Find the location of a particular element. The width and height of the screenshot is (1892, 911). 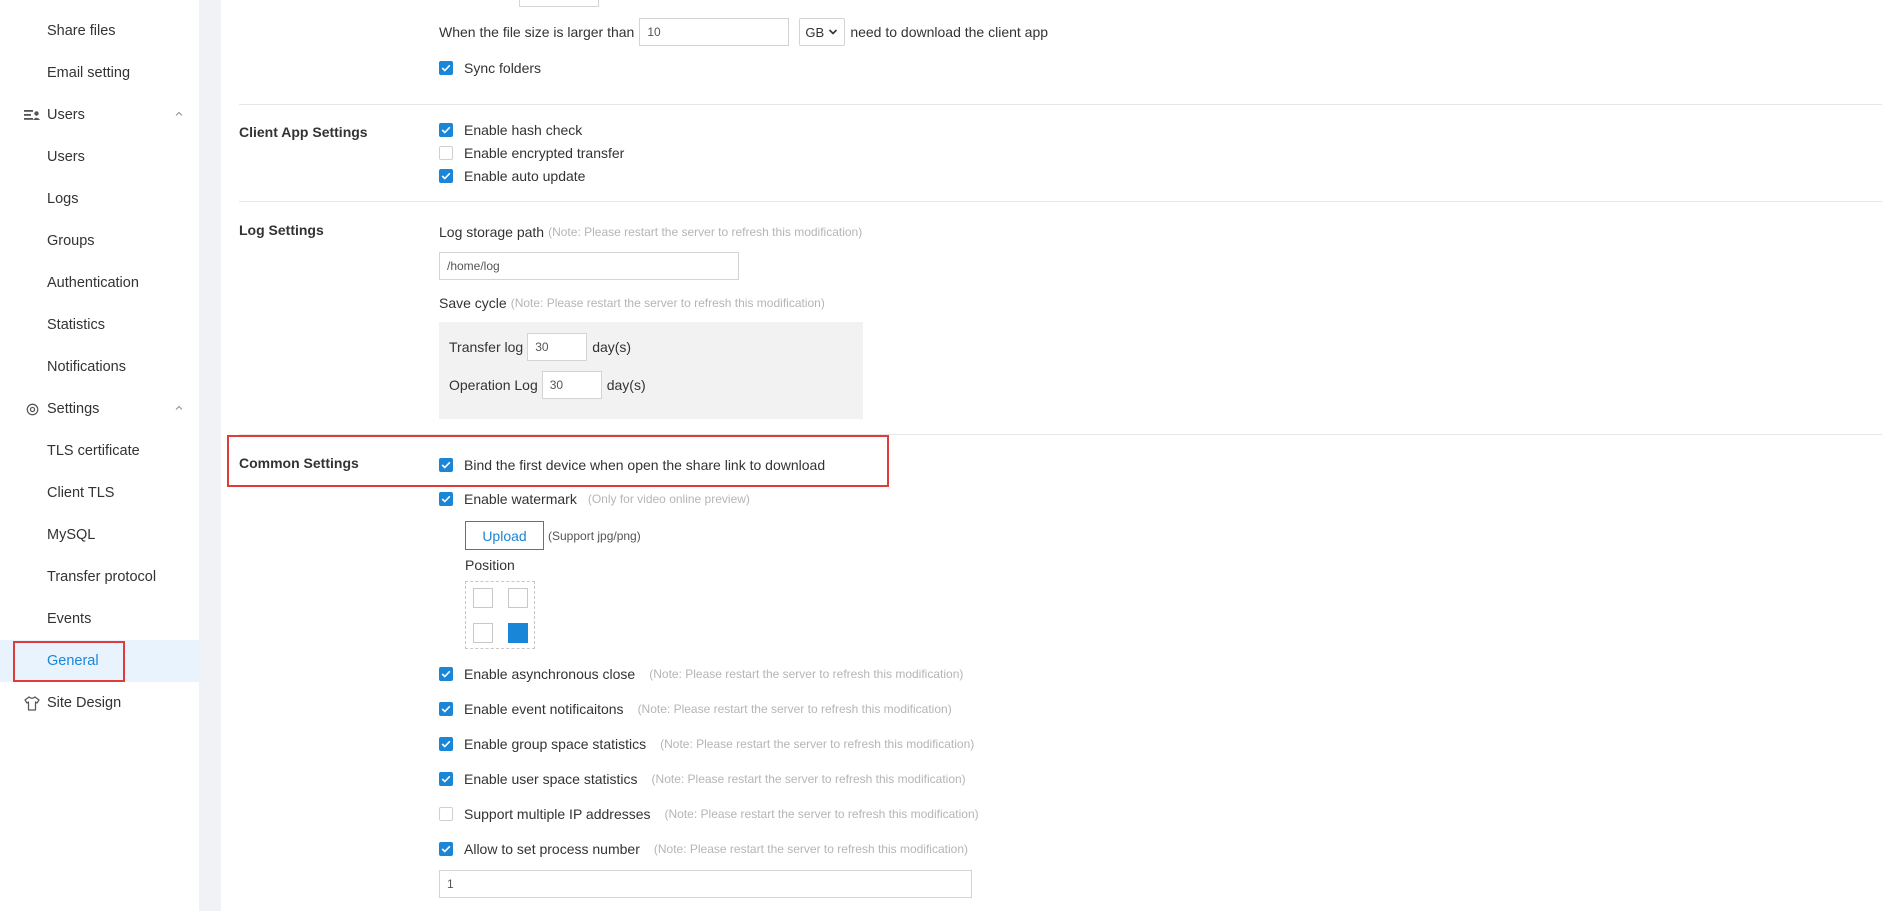

partial-input is located at coordinates (559, 3).